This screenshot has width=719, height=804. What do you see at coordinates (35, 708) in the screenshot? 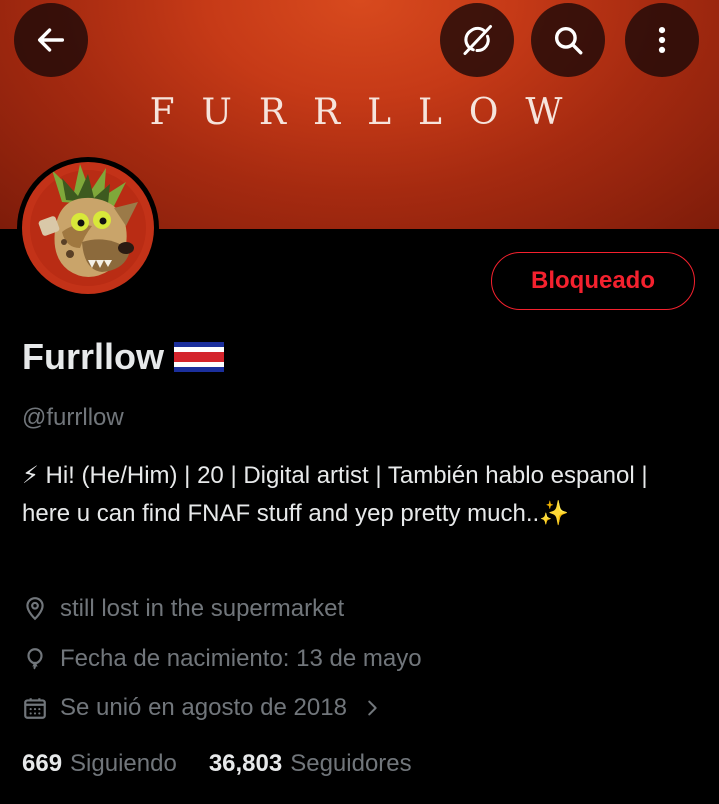
I see `calendar-icon` at bounding box center [35, 708].